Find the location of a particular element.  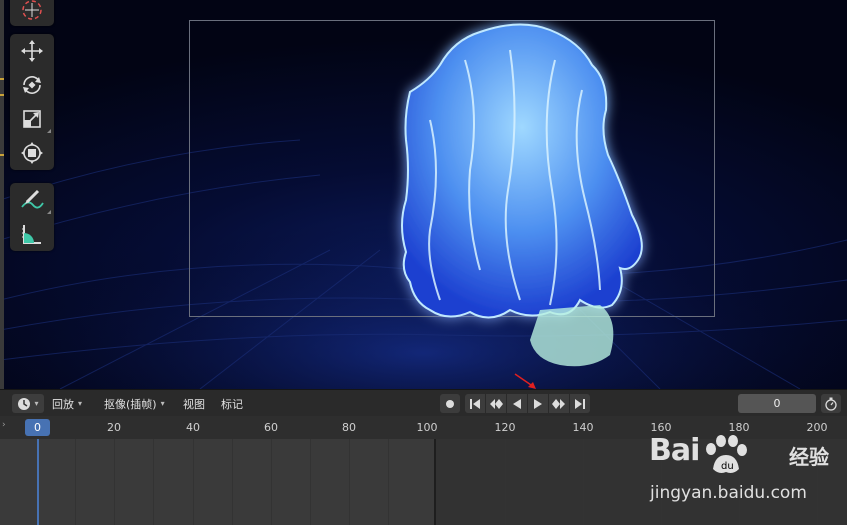

ruler-tick: 60 is located at coordinates (271, 427).